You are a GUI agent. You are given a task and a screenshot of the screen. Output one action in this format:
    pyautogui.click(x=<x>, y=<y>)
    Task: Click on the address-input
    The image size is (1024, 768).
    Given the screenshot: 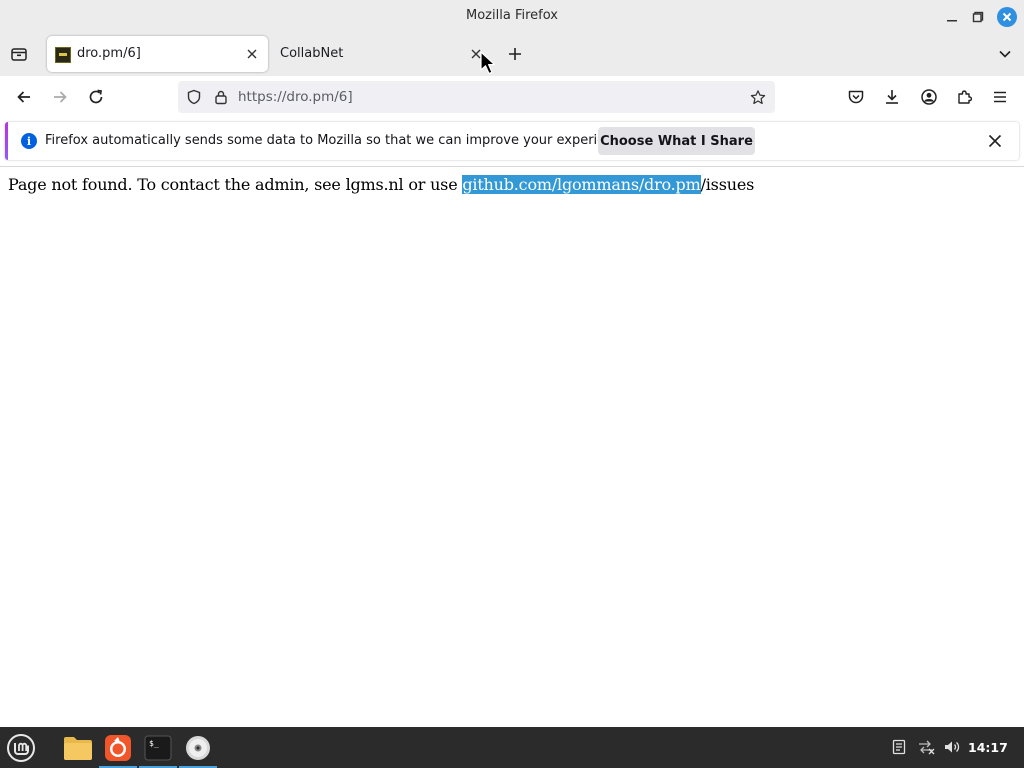 What is the action you would take?
    pyautogui.click(x=488, y=97)
    